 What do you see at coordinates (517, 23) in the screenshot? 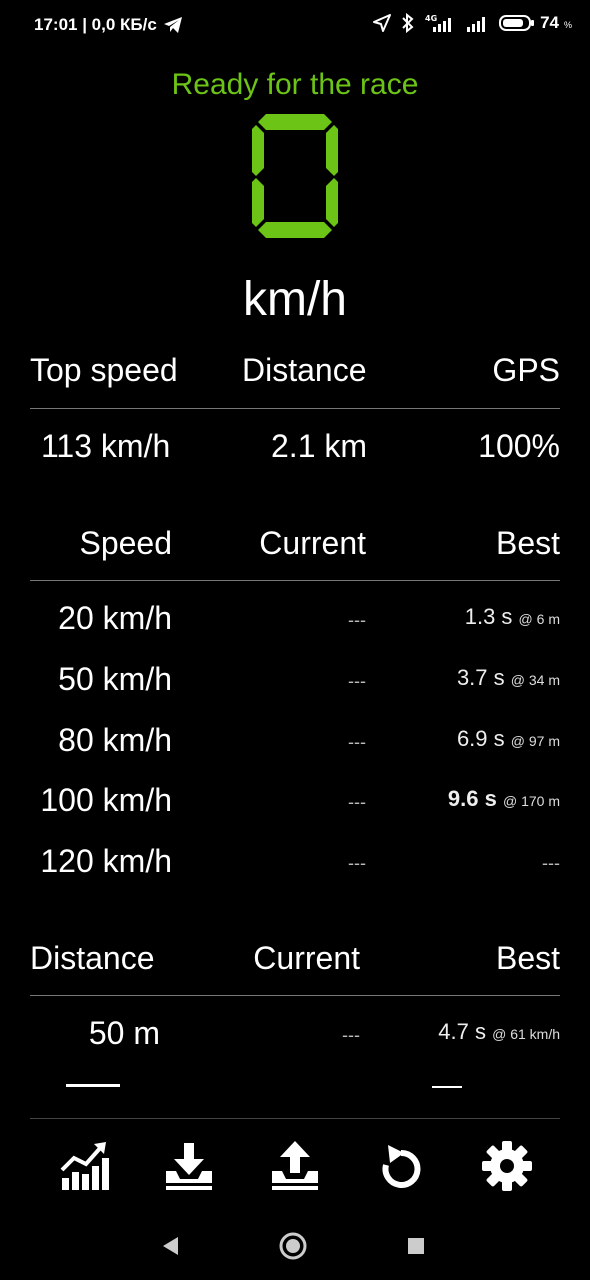
I see `battery-icon` at bounding box center [517, 23].